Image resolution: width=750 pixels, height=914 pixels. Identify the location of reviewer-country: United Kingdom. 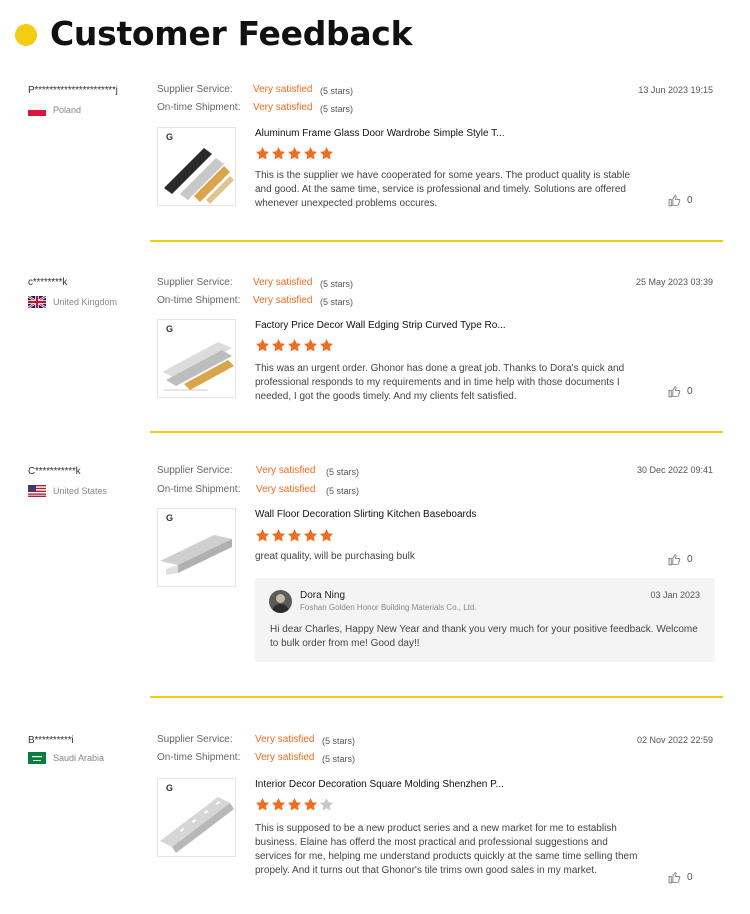
(72, 302).